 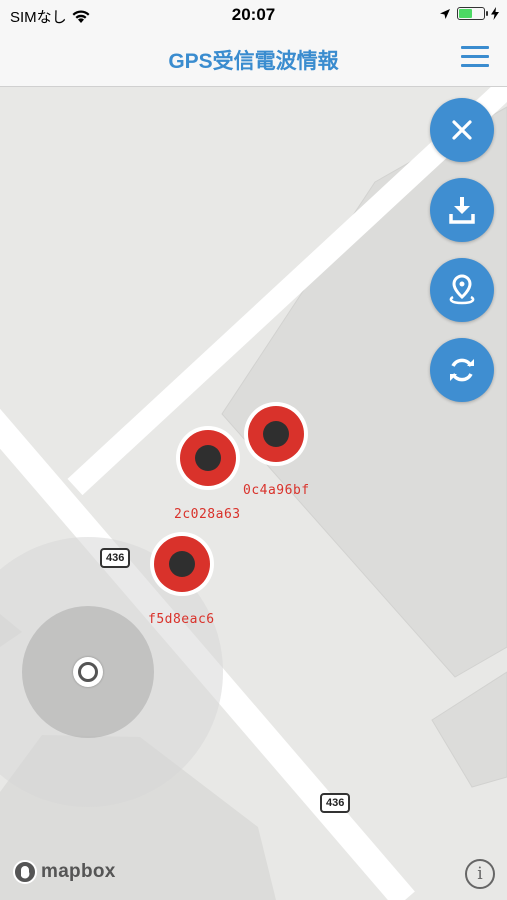 I want to click on location-pin-icon, so click(x=462, y=289).